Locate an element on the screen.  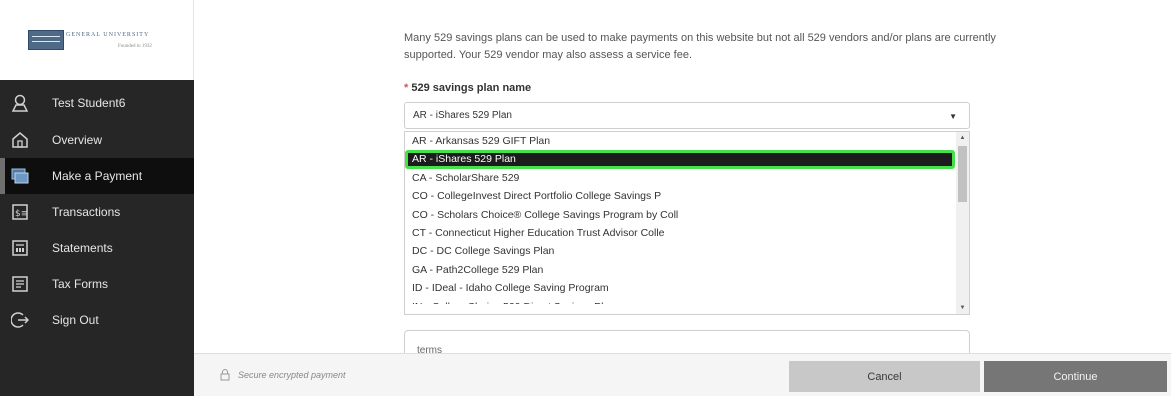
chevron-down-icon: ▼ is located at coordinates (953, 116).